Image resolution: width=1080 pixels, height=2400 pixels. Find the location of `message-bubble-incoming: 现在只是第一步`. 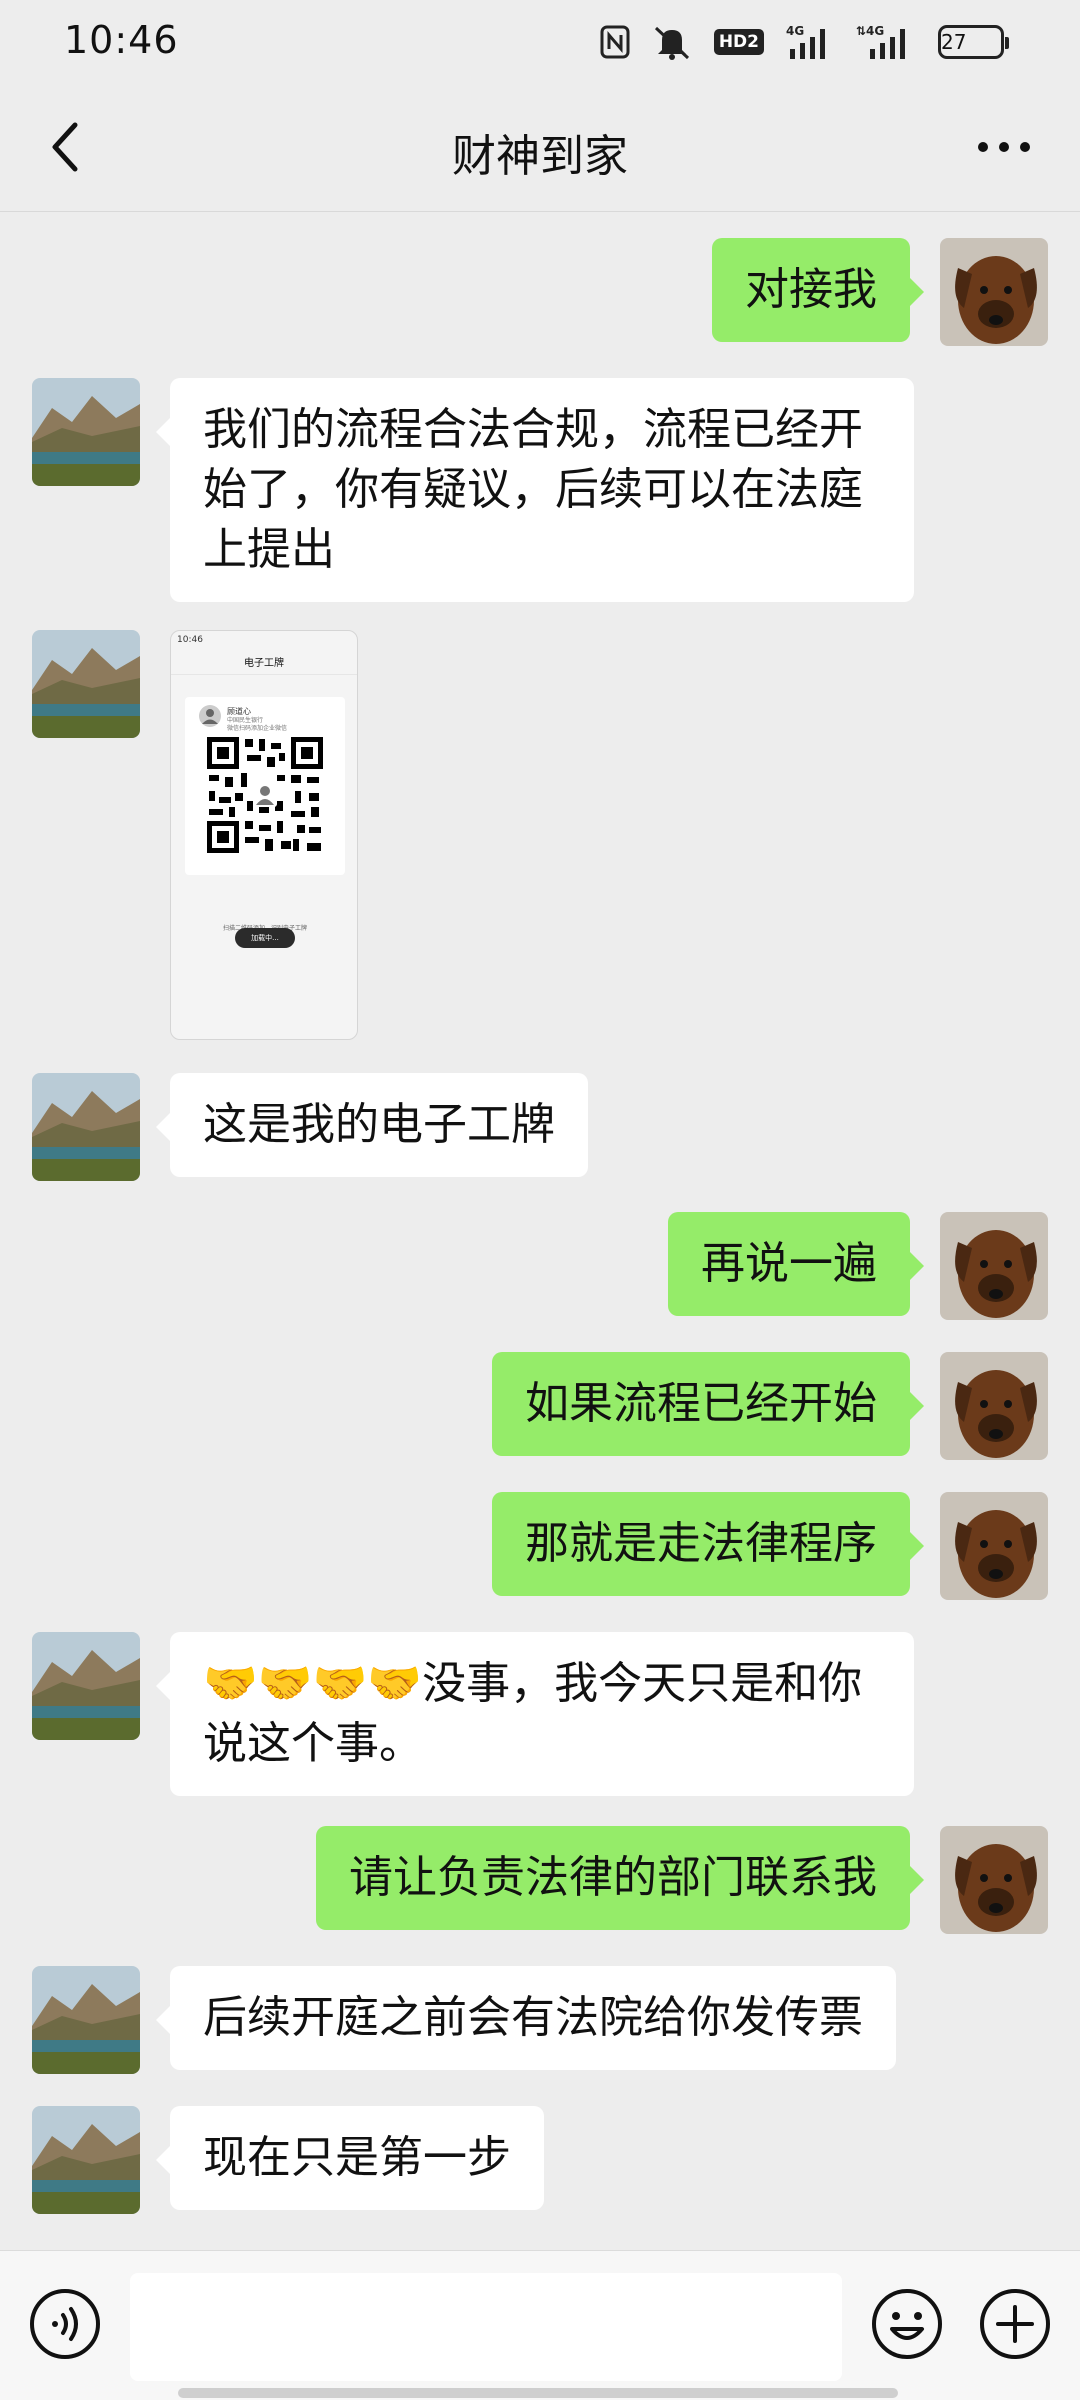

message-bubble-incoming: 现在只是第一步 is located at coordinates (350, 2158).